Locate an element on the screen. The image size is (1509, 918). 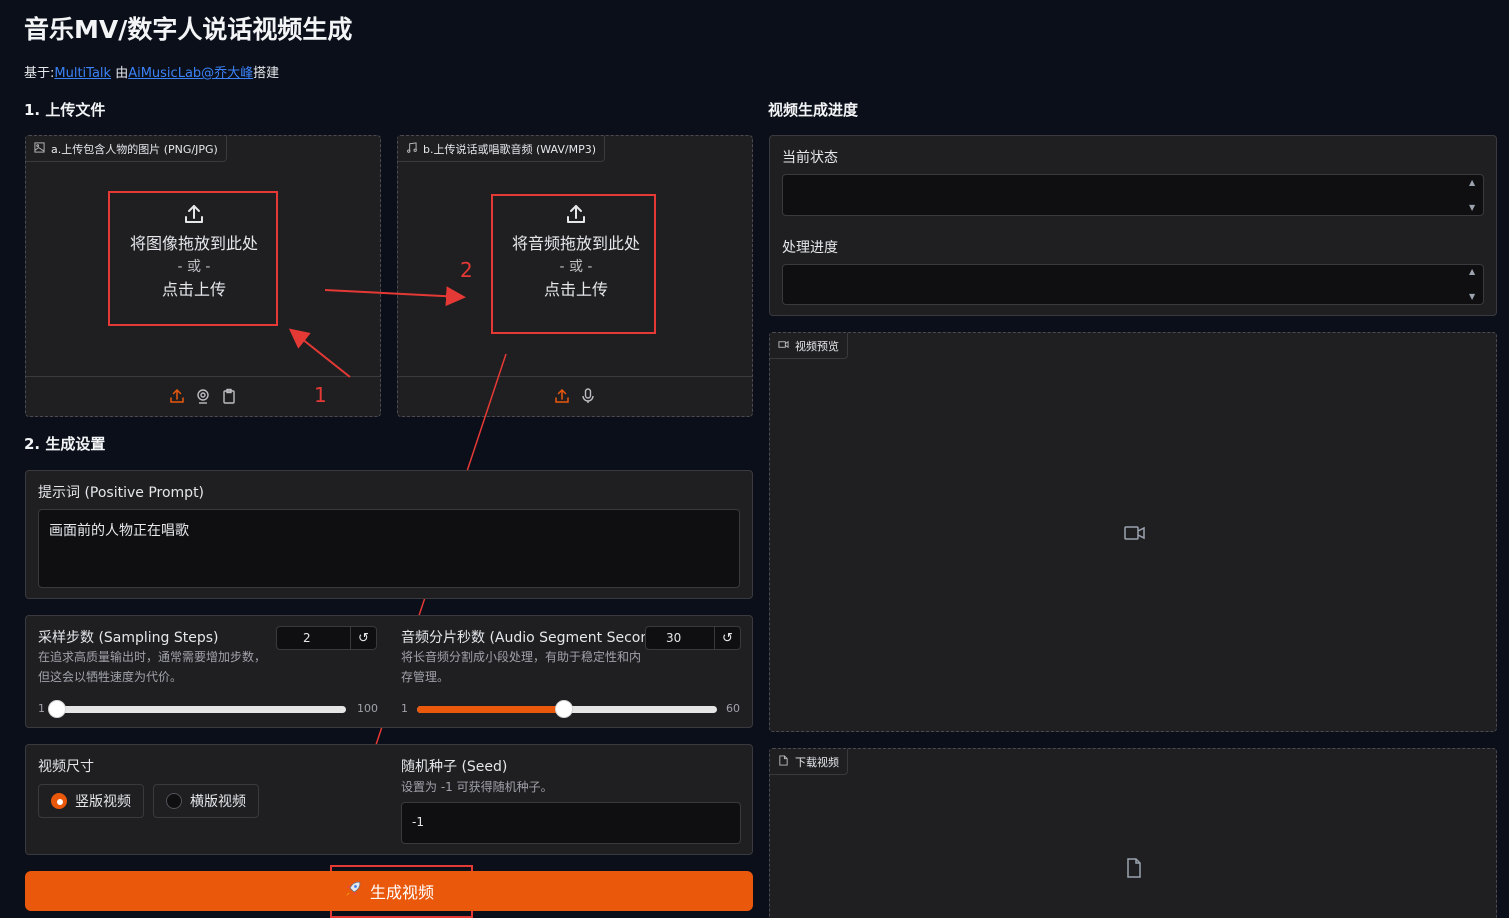
segment-seconds-number: 30 ↺ is located at coordinates (693, 638).